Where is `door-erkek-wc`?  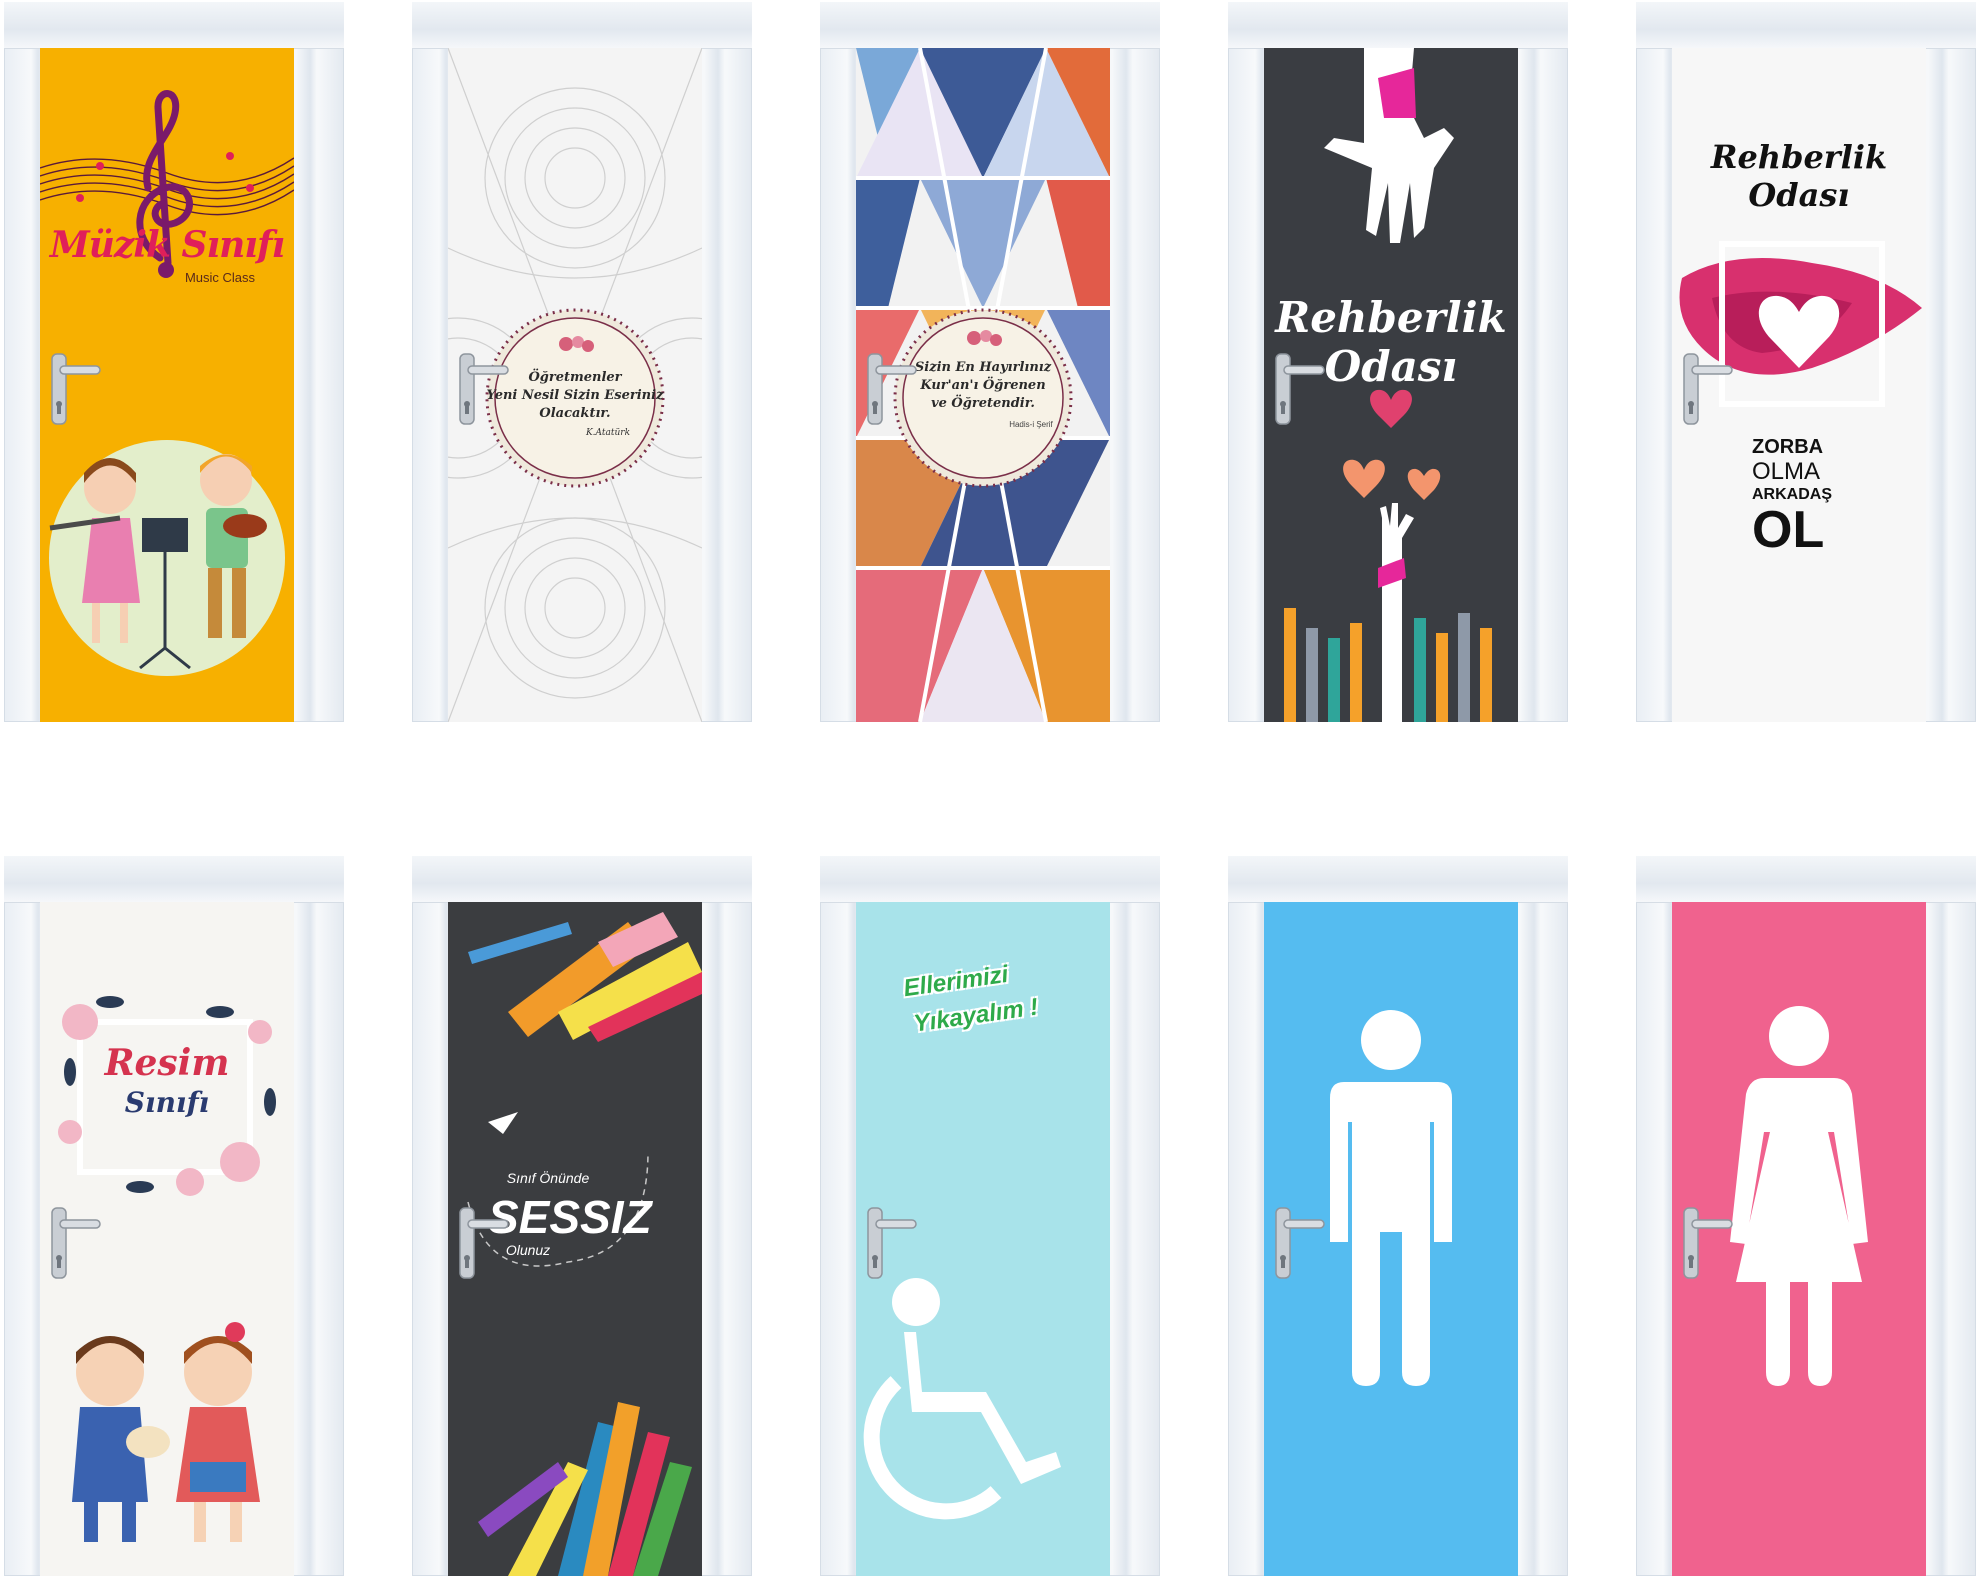
door-erkek-wc is located at coordinates (1398, 1216).